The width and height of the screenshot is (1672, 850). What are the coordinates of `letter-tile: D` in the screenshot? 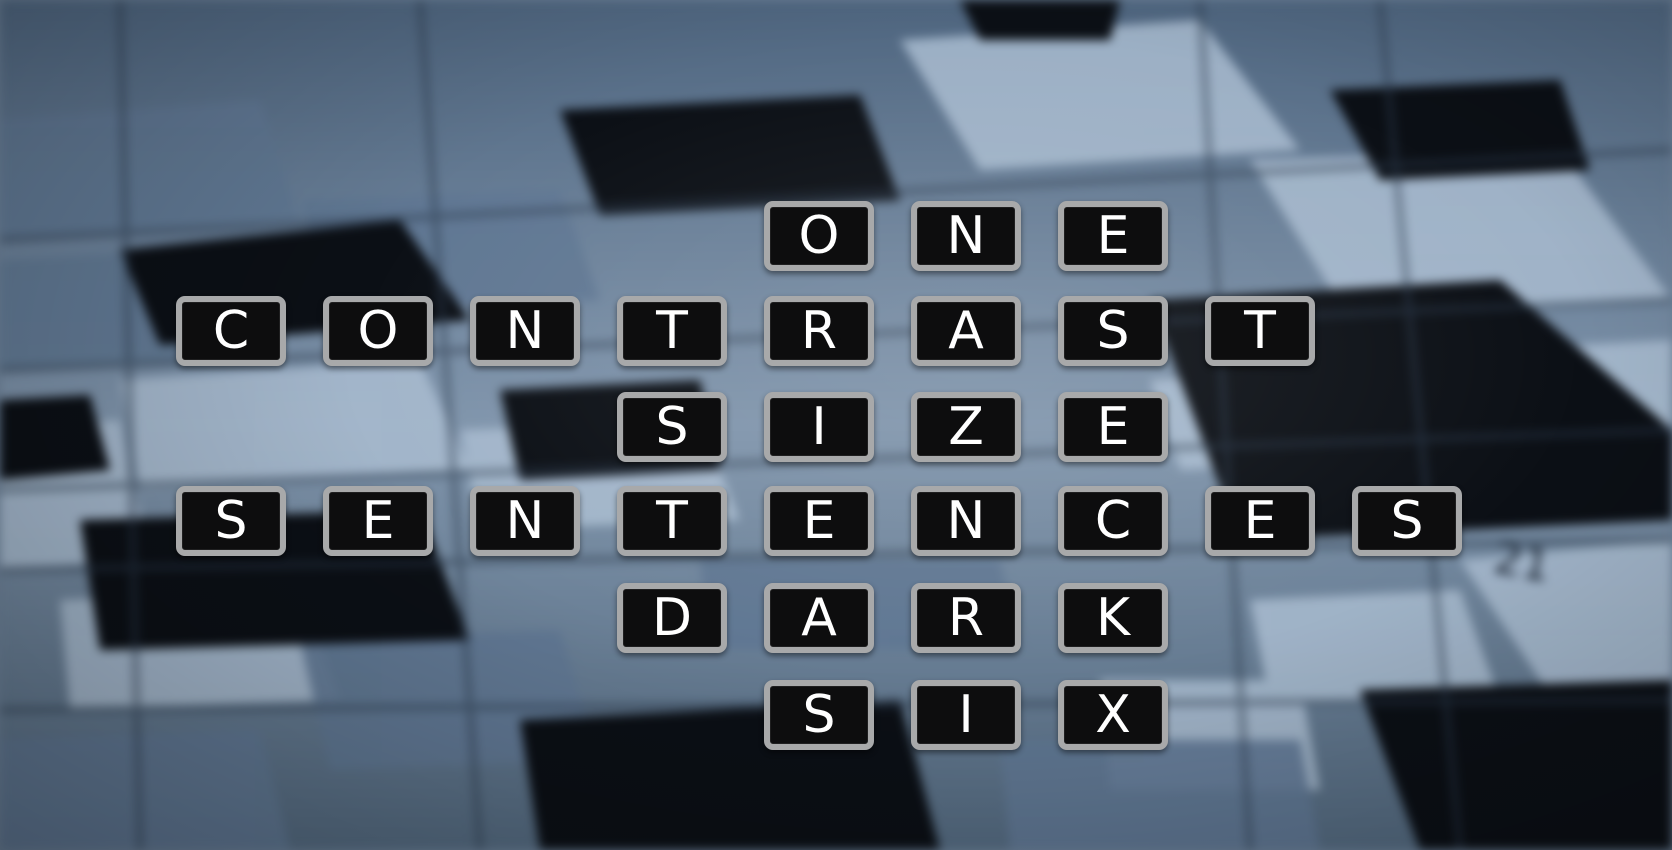 It's located at (672, 618).